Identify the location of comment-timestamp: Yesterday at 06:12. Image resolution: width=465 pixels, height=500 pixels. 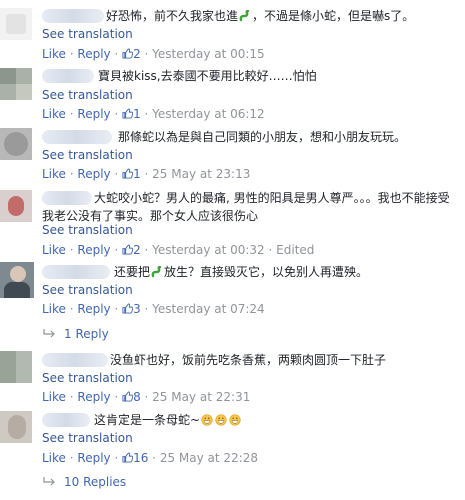
(208, 114).